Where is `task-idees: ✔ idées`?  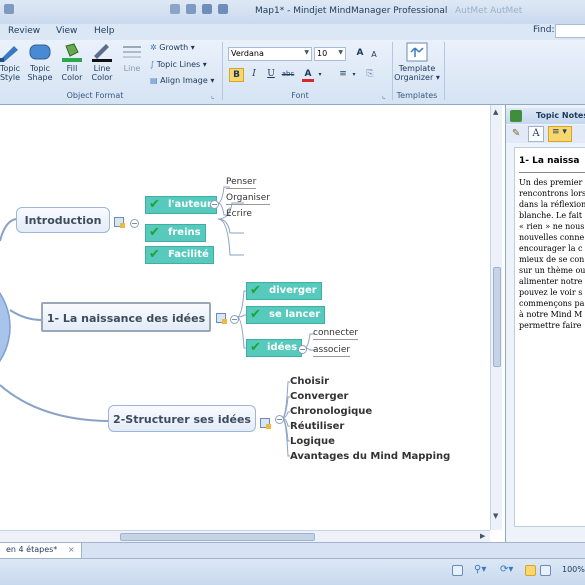
task-idees: ✔ idées is located at coordinates (274, 348).